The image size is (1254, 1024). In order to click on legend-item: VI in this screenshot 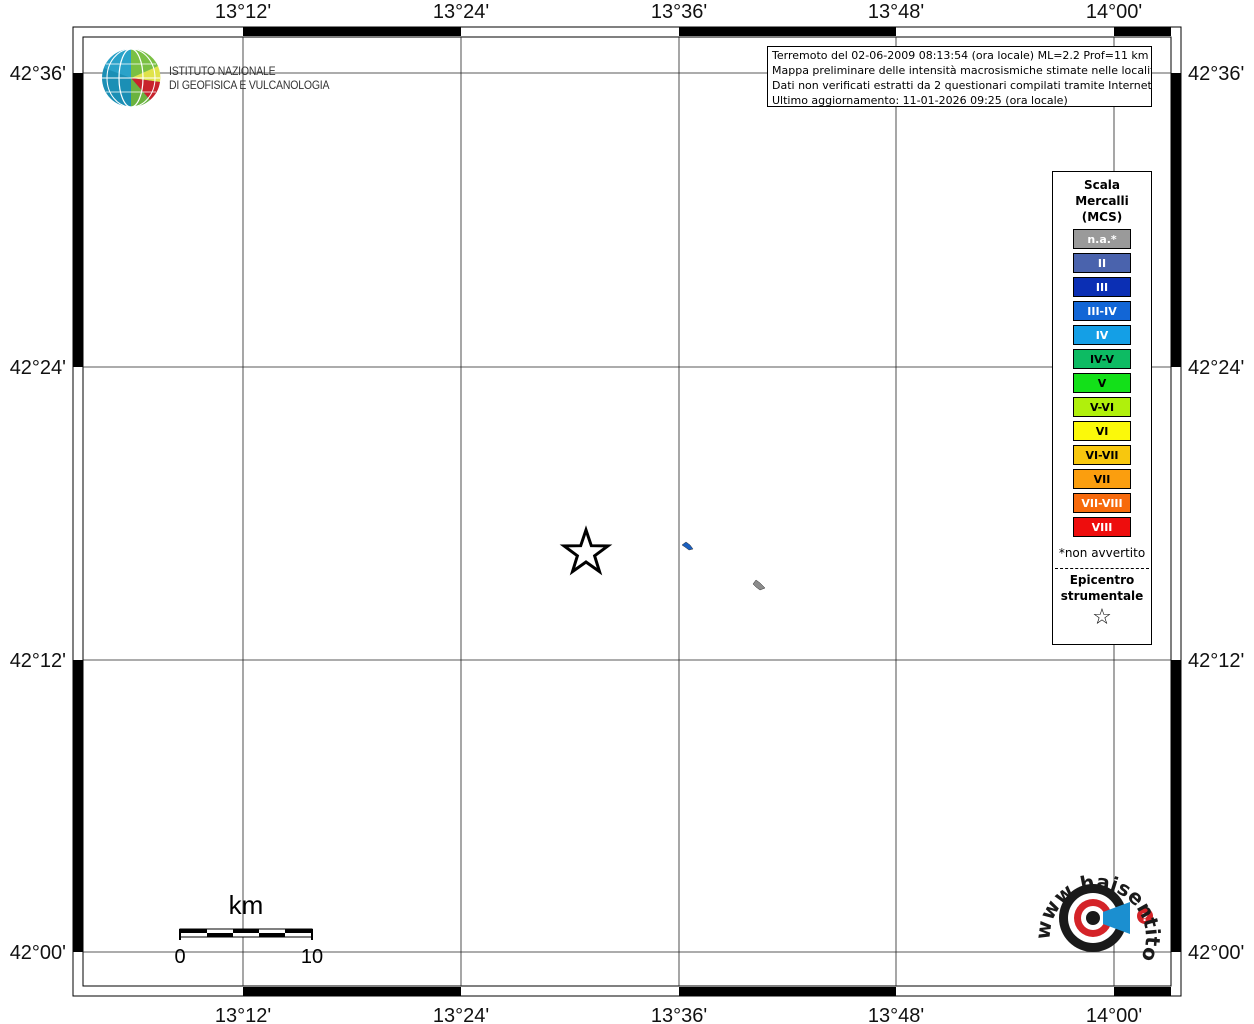, I will do `click(1102, 431)`.